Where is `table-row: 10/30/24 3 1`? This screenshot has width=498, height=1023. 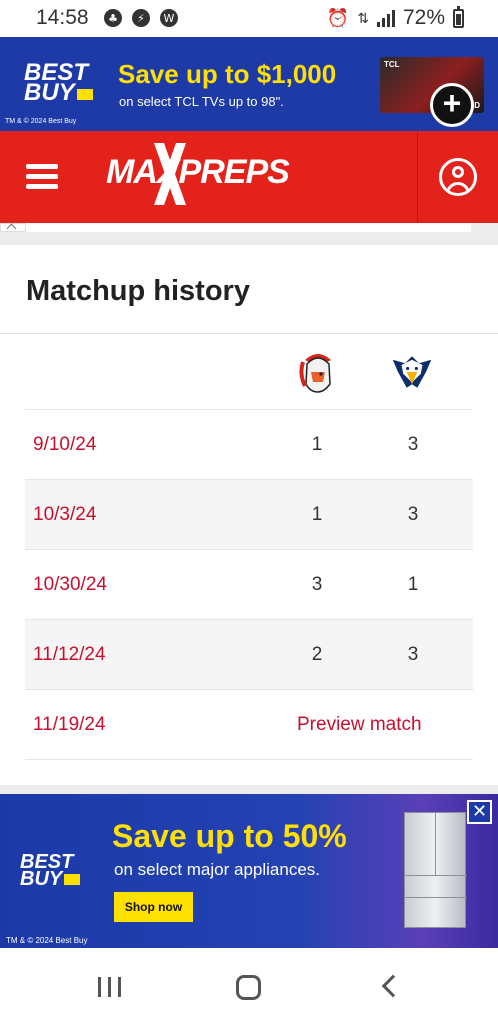
table-row: 10/30/24 3 1 is located at coordinates (249, 585).